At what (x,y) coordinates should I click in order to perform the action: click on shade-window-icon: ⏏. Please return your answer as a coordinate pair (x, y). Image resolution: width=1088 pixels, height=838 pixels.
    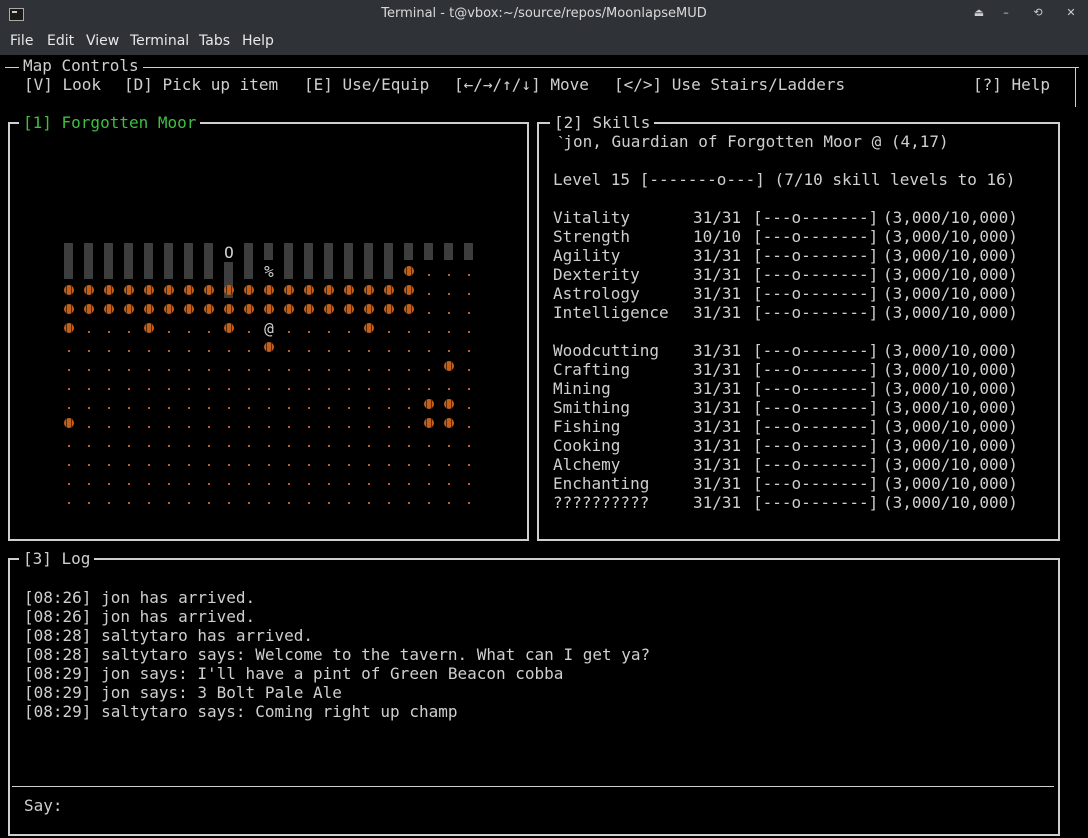
    Looking at the image, I should click on (979, 13).